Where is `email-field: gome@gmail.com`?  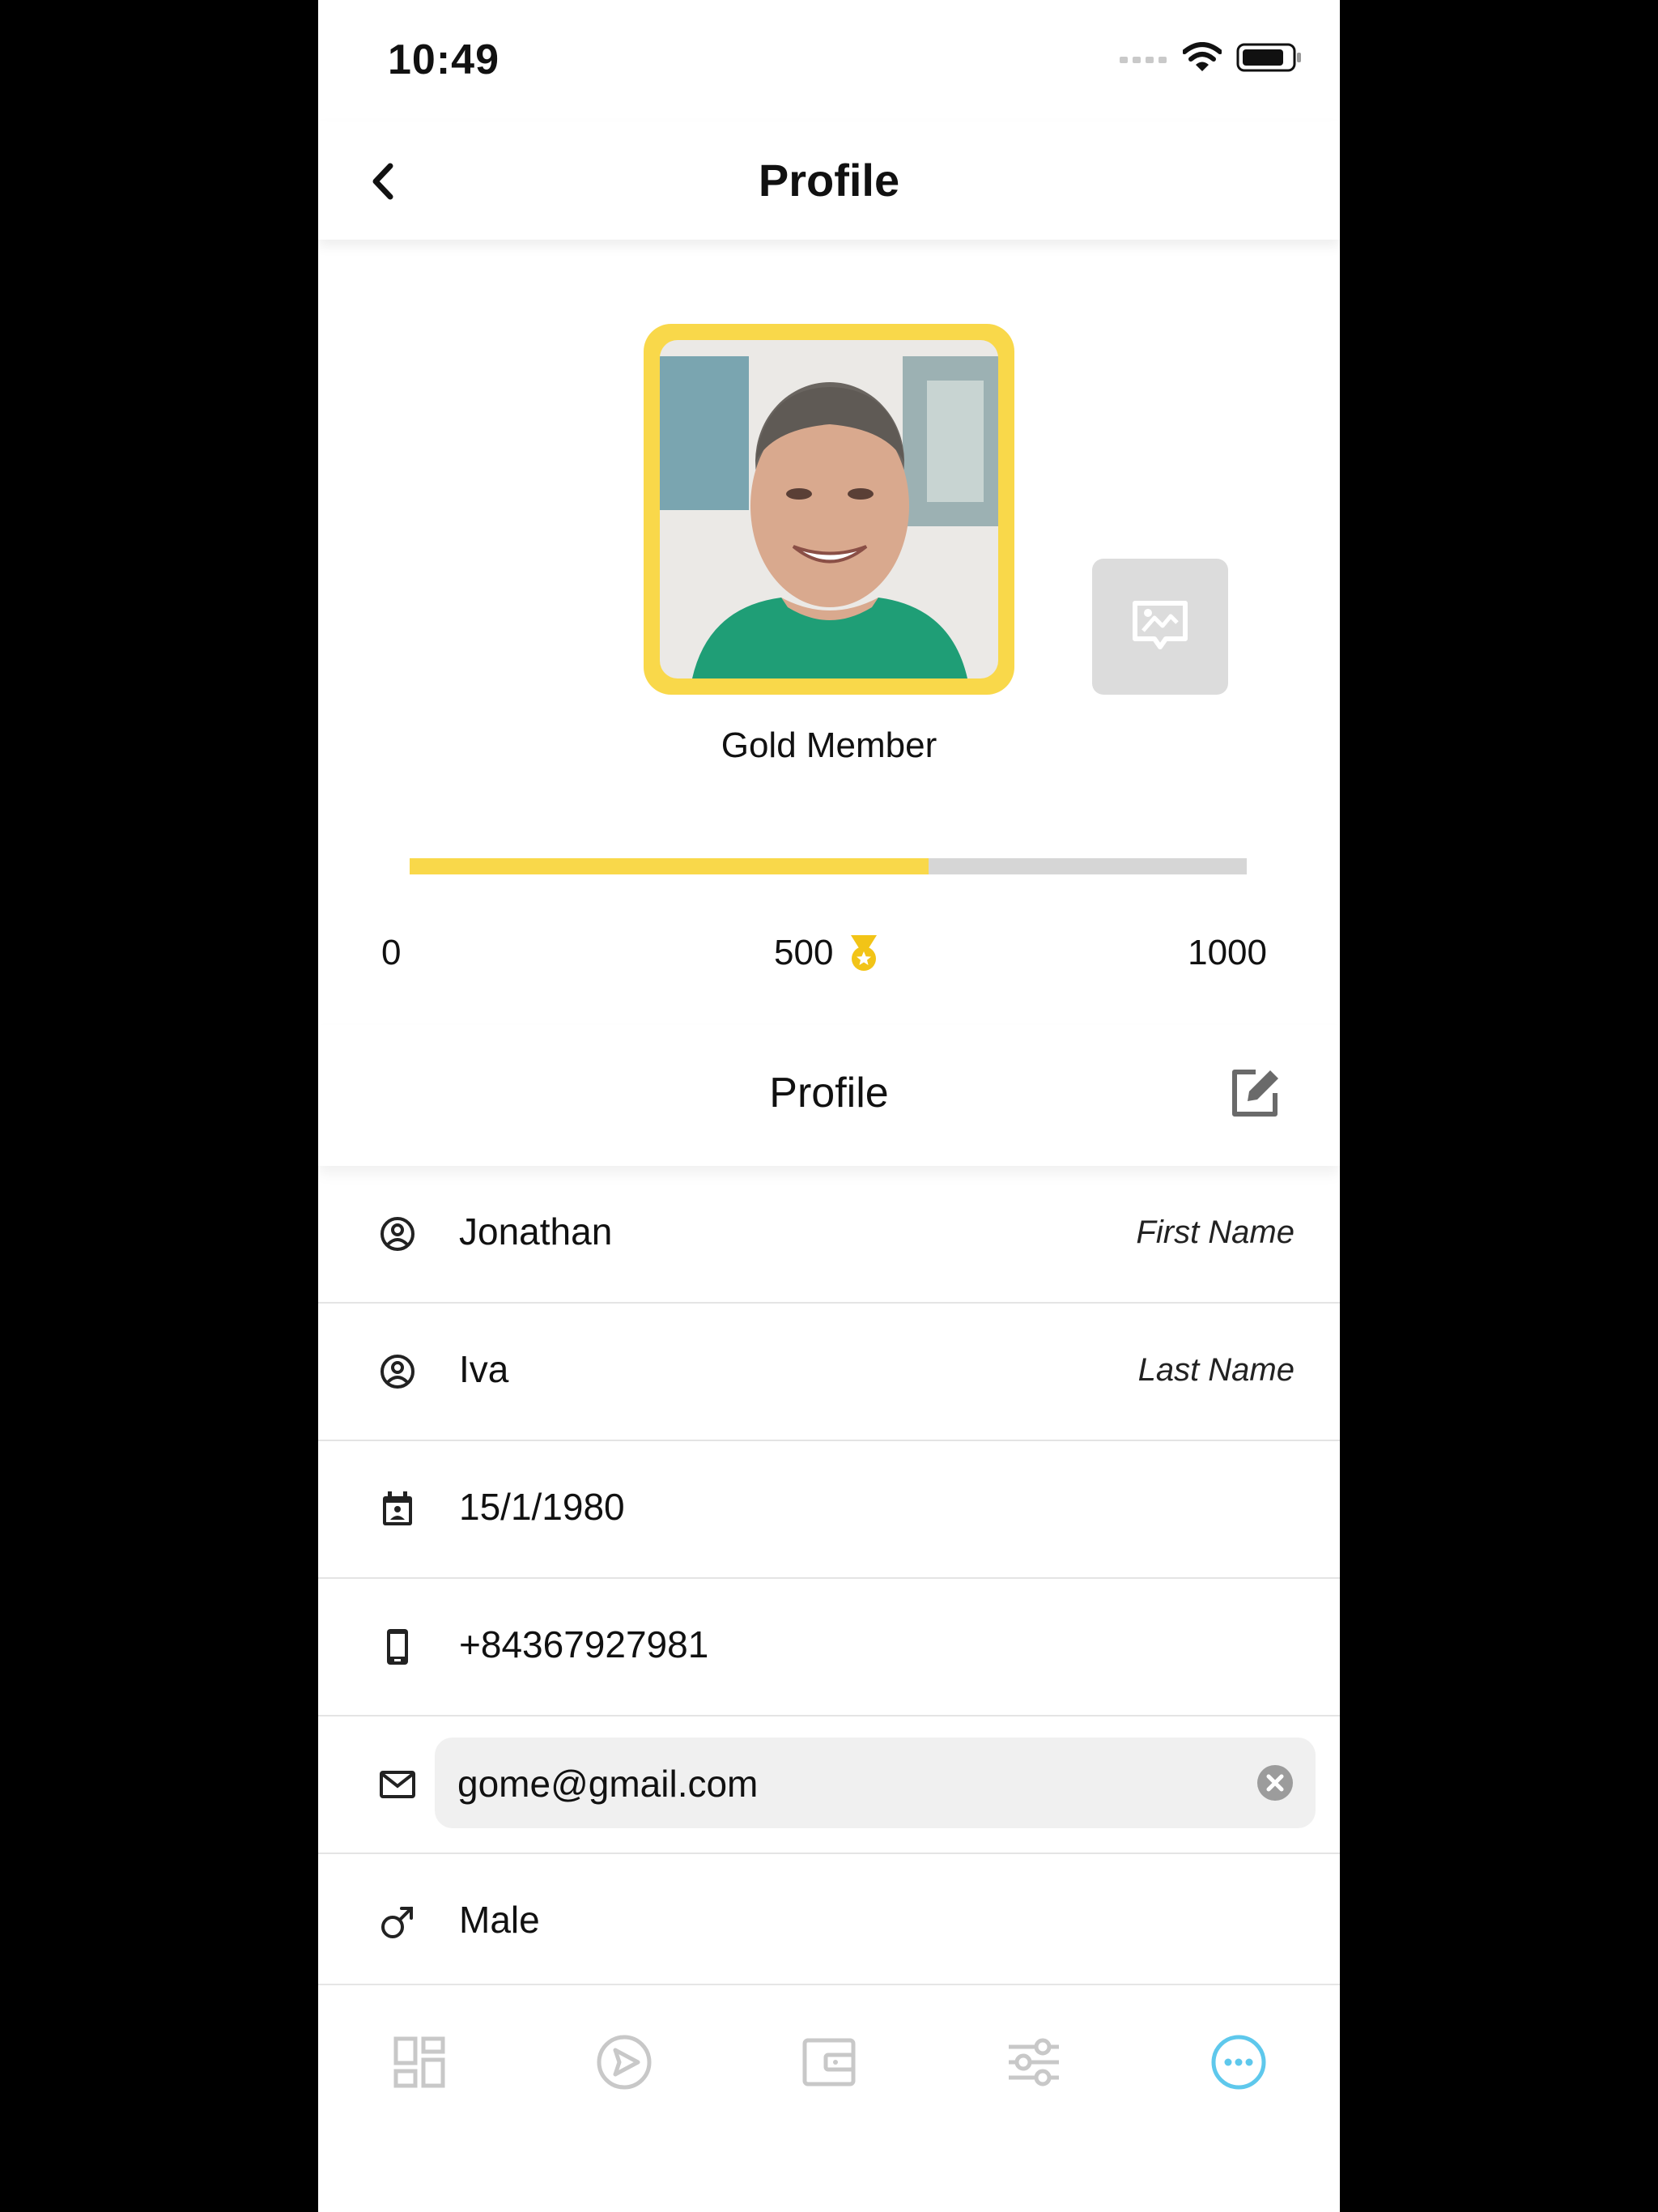 email-field: gome@gmail.com is located at coordinates (875, 1783).